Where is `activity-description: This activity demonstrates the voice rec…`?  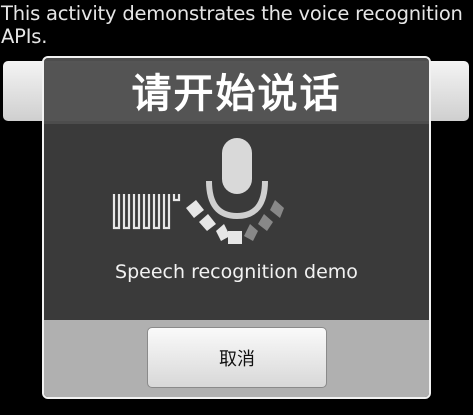 activity-description: This activity demonstrates the voice rec… is located at coordinates (232, 25).